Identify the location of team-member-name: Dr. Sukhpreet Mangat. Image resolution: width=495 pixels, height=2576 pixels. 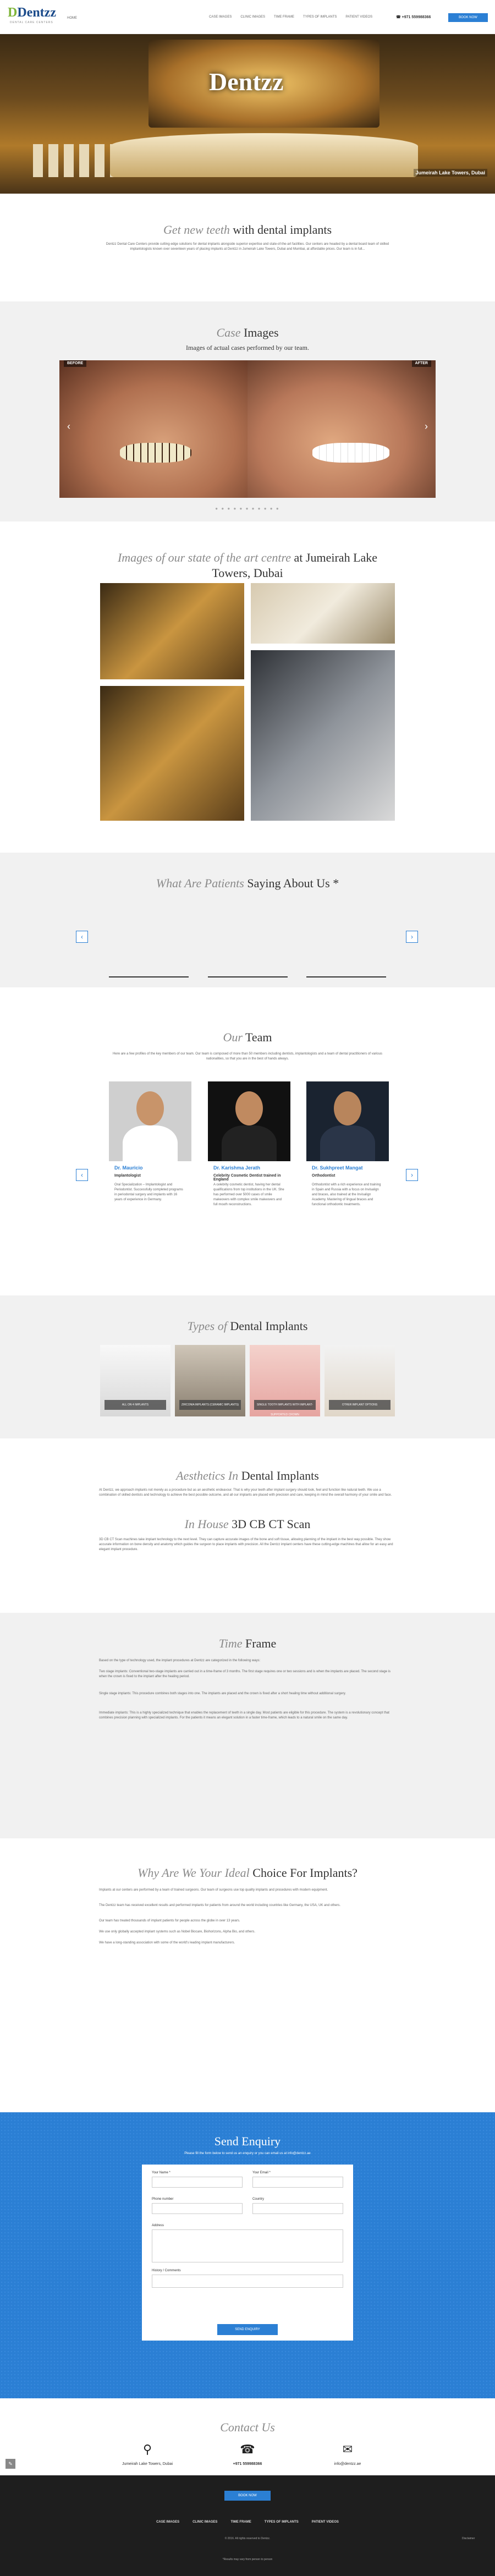
(337, 1168).